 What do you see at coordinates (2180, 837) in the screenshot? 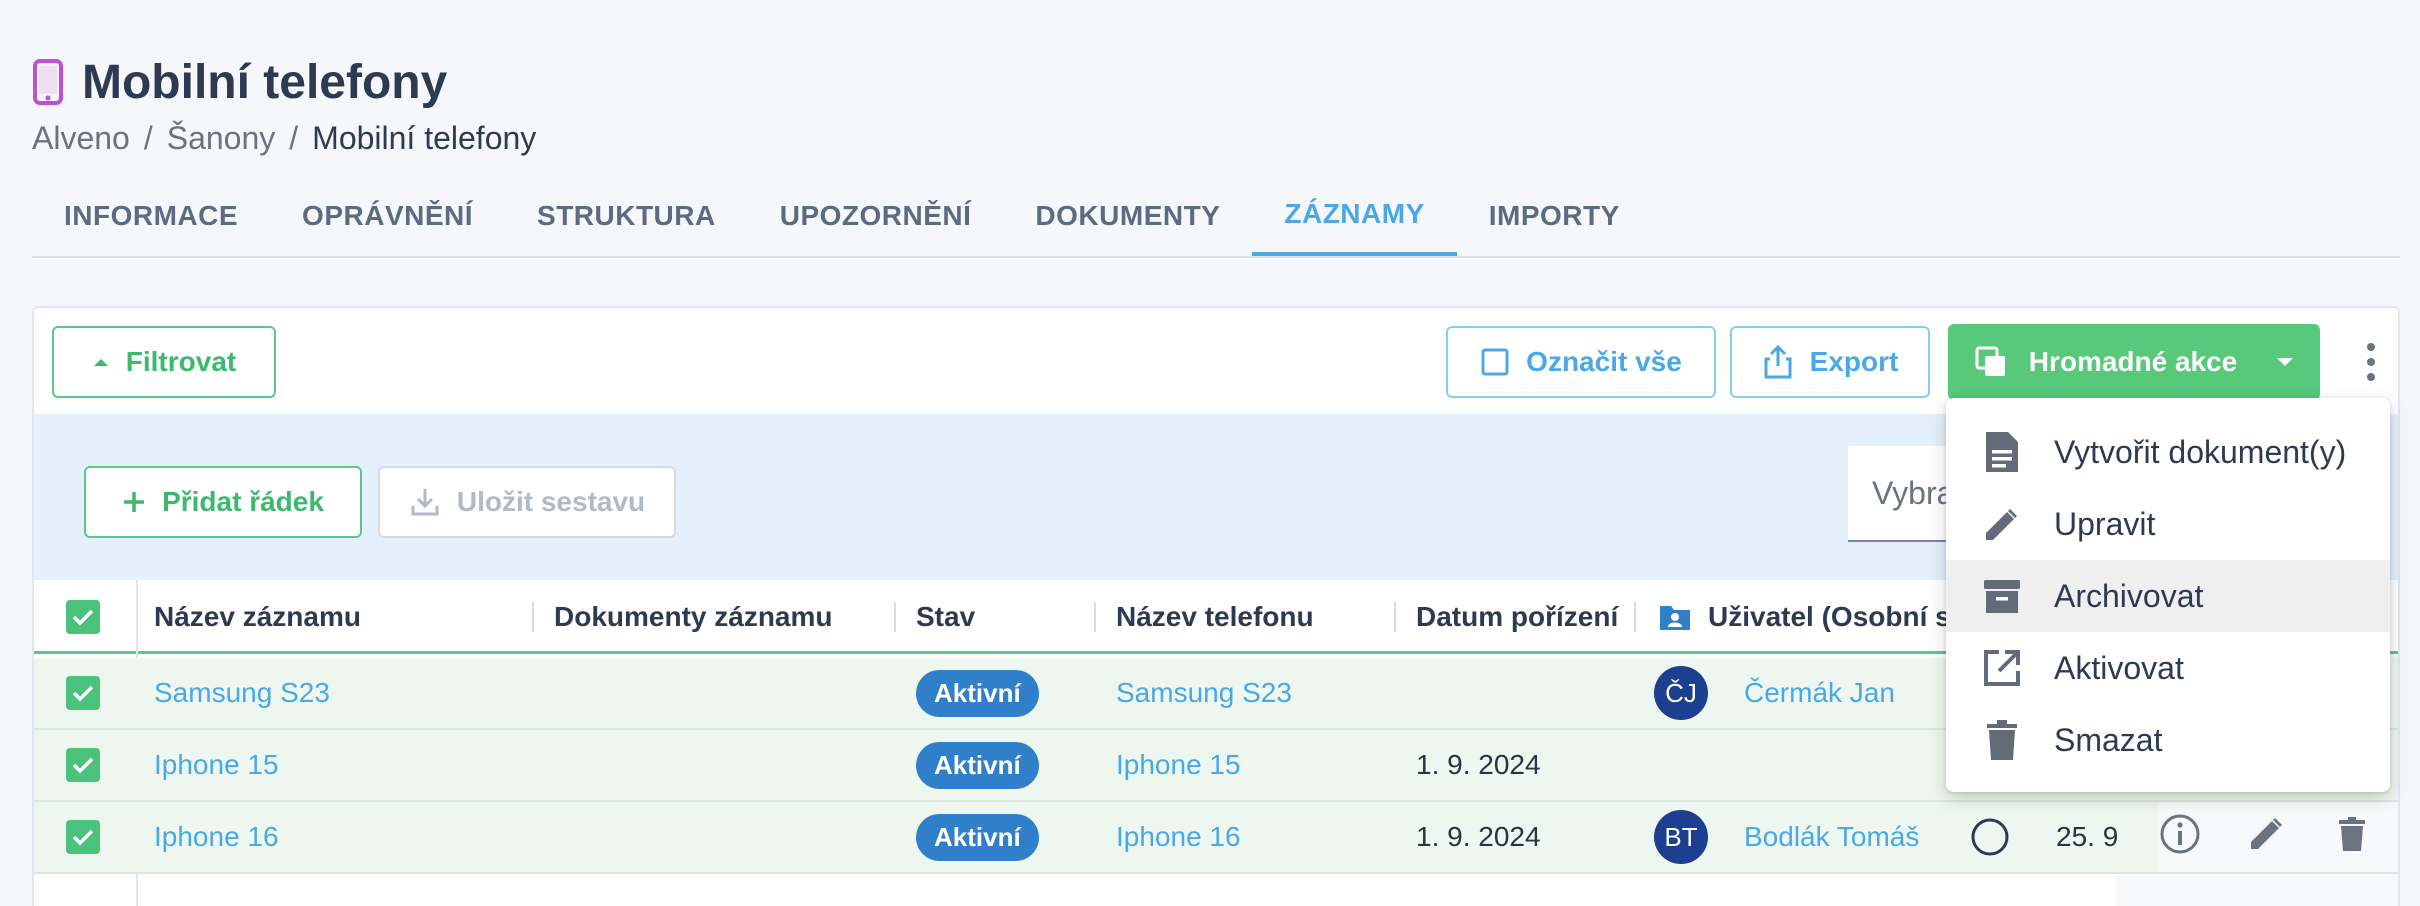
I see `info-icon` at bounding box center [2180, 837].